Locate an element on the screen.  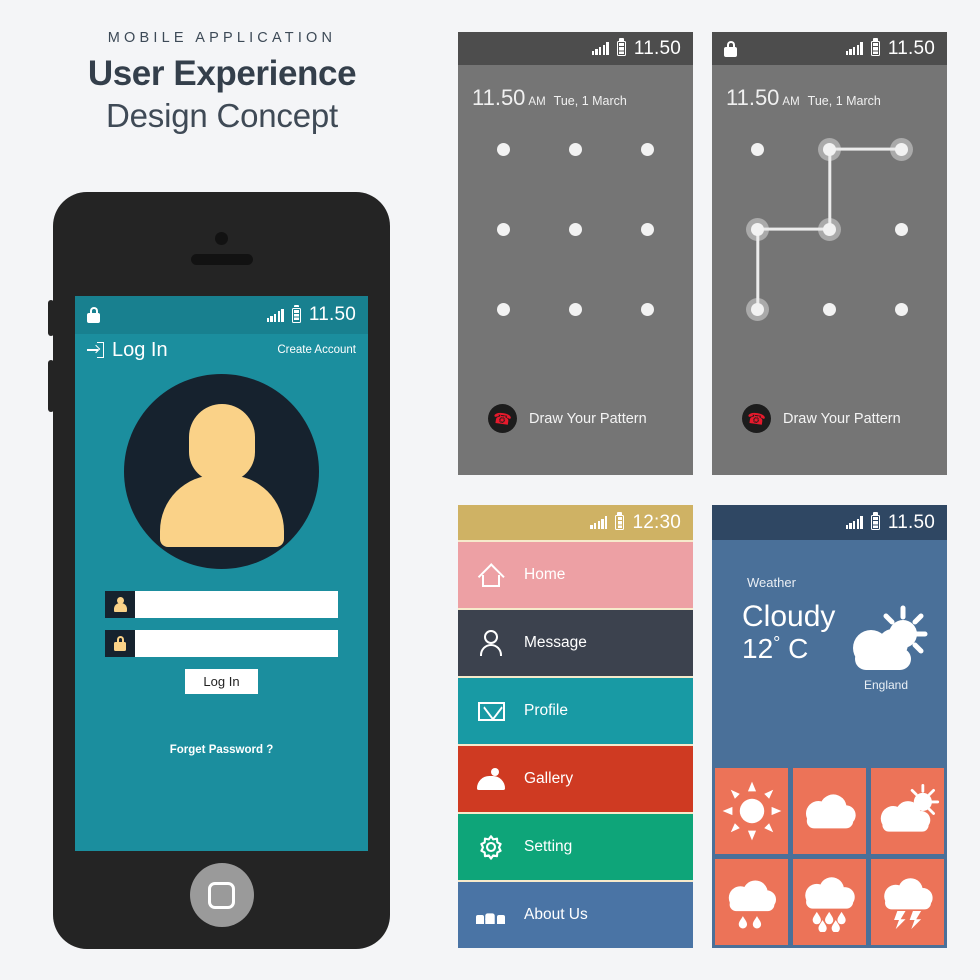
pattern2-clock: 11.50 AM Tue, 1 March is located at coordinates (829, 88).